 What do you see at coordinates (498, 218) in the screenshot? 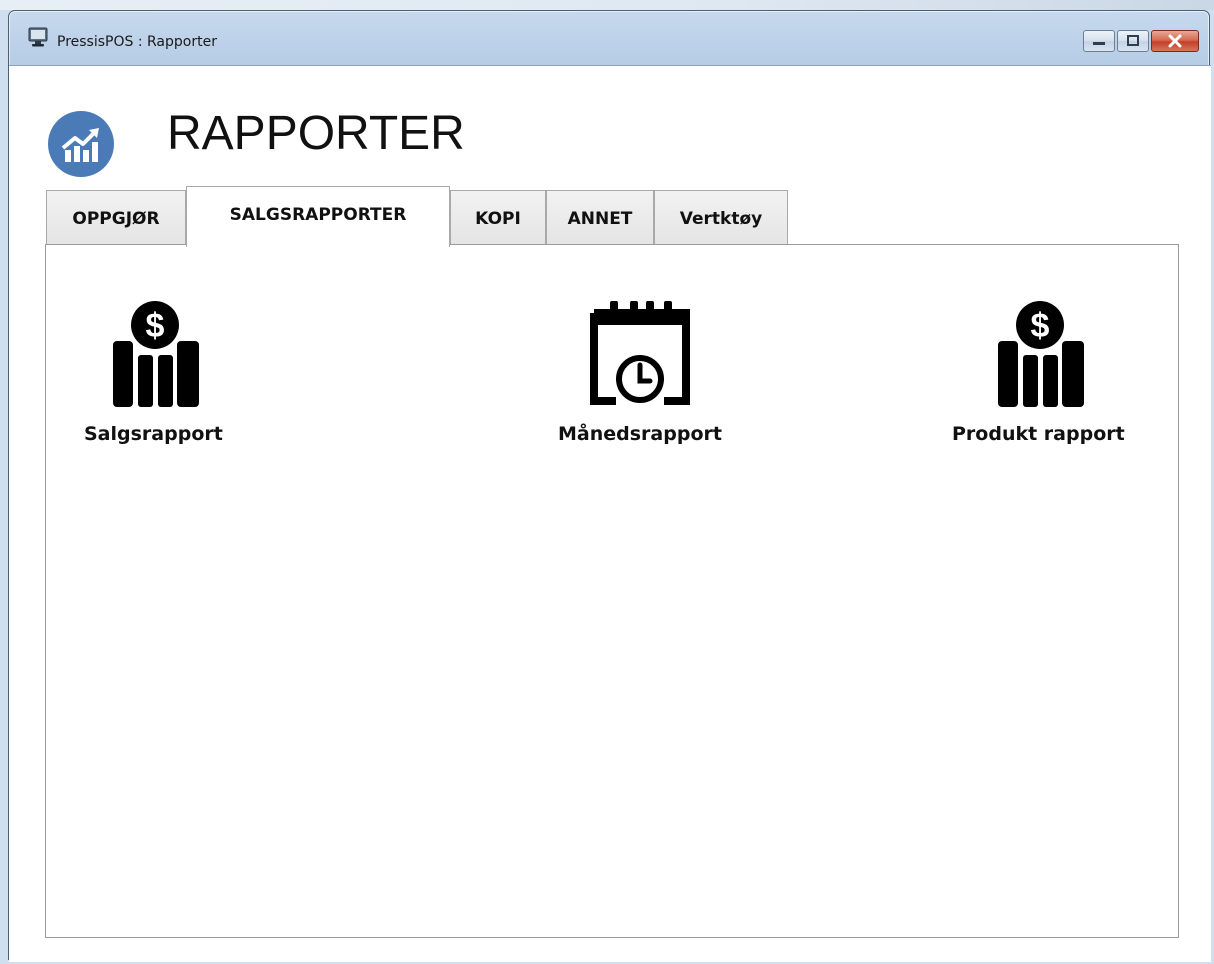
I see `tab-kopi: KOPI` at bounding box center [498, 218].